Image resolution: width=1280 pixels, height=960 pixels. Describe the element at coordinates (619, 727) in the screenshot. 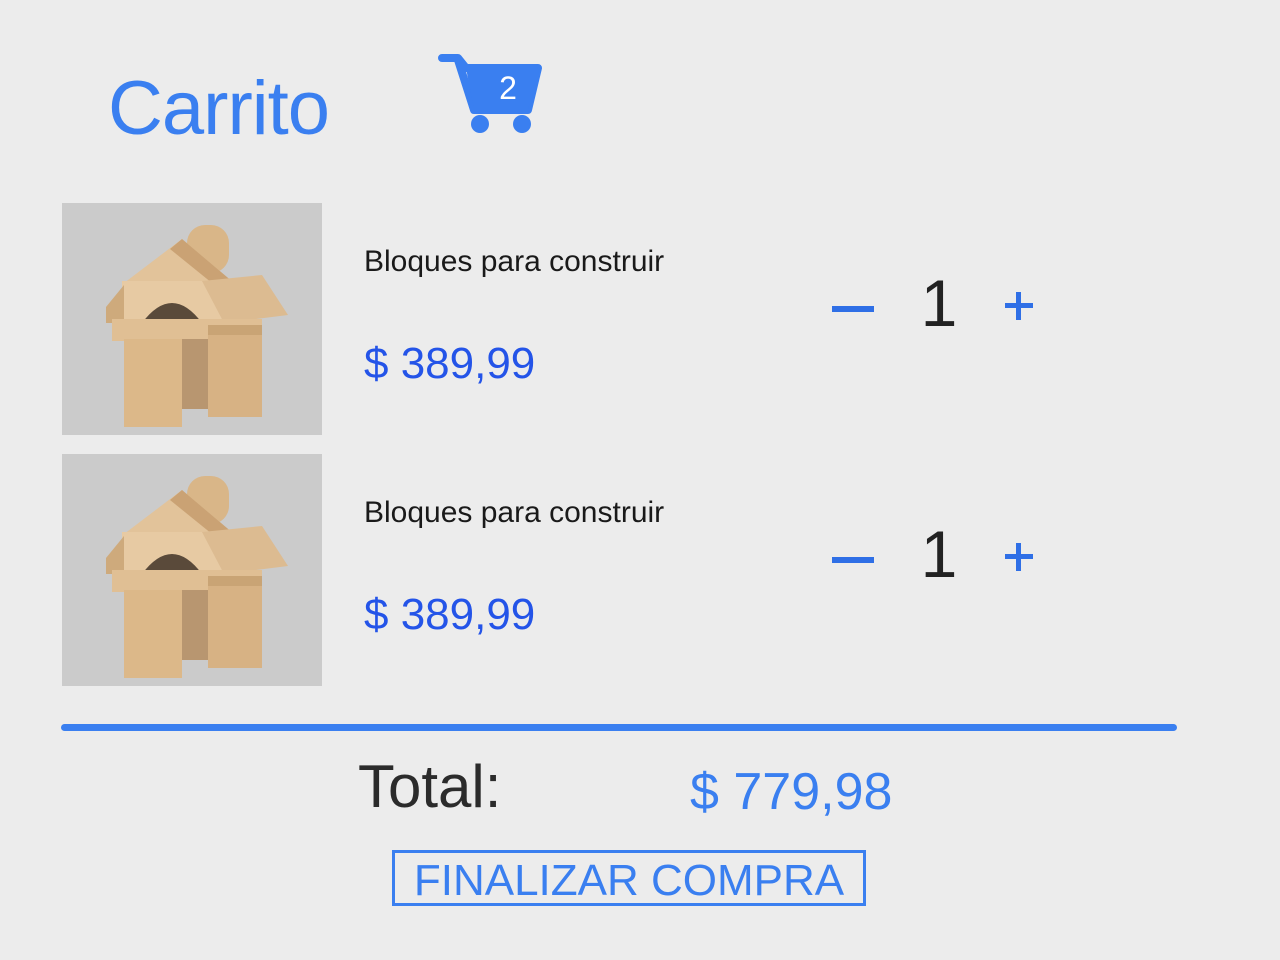

I see `summary-divider` at that location.